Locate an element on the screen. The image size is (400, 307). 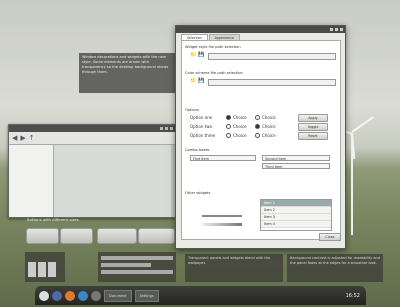
terminal-icon is located at coordinates (96, 295).